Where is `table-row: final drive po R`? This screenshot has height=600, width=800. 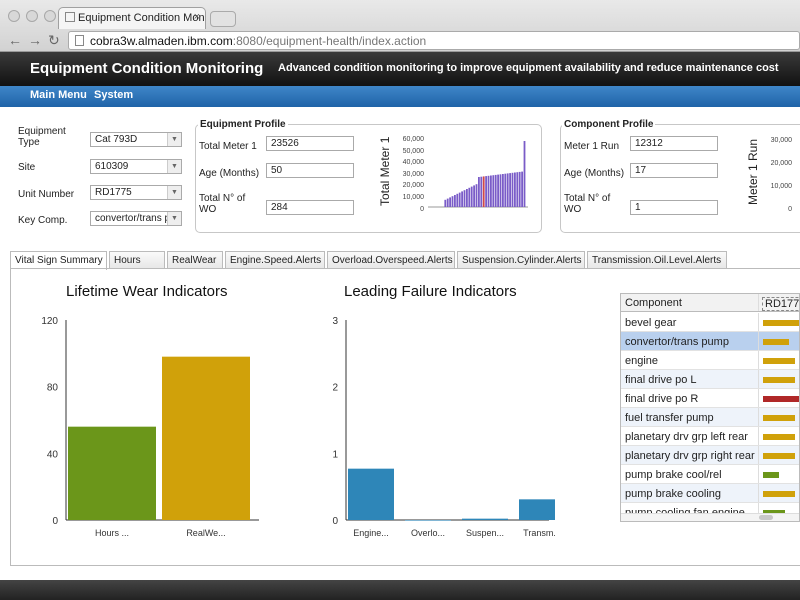 table-row: final drive po R is located at coordinates (710, 398).